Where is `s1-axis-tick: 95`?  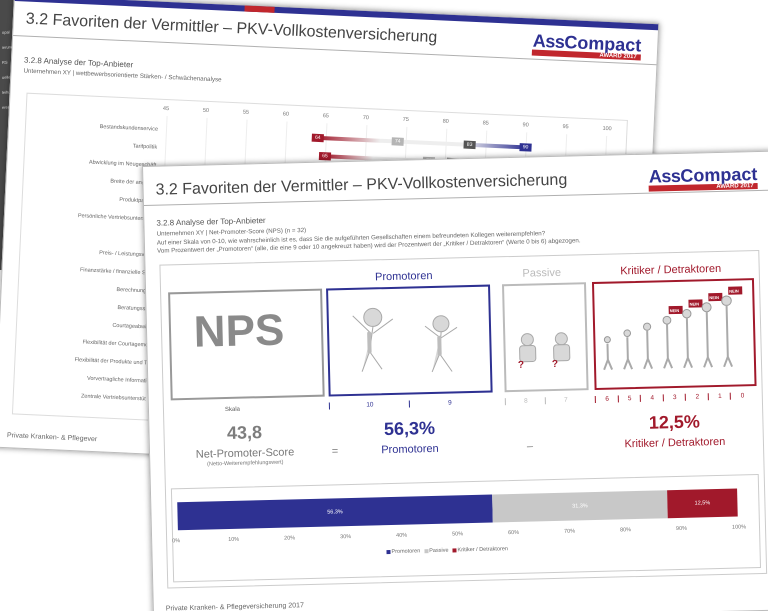 s1-axis-tick: 95 is located at coordinates (565, 127).